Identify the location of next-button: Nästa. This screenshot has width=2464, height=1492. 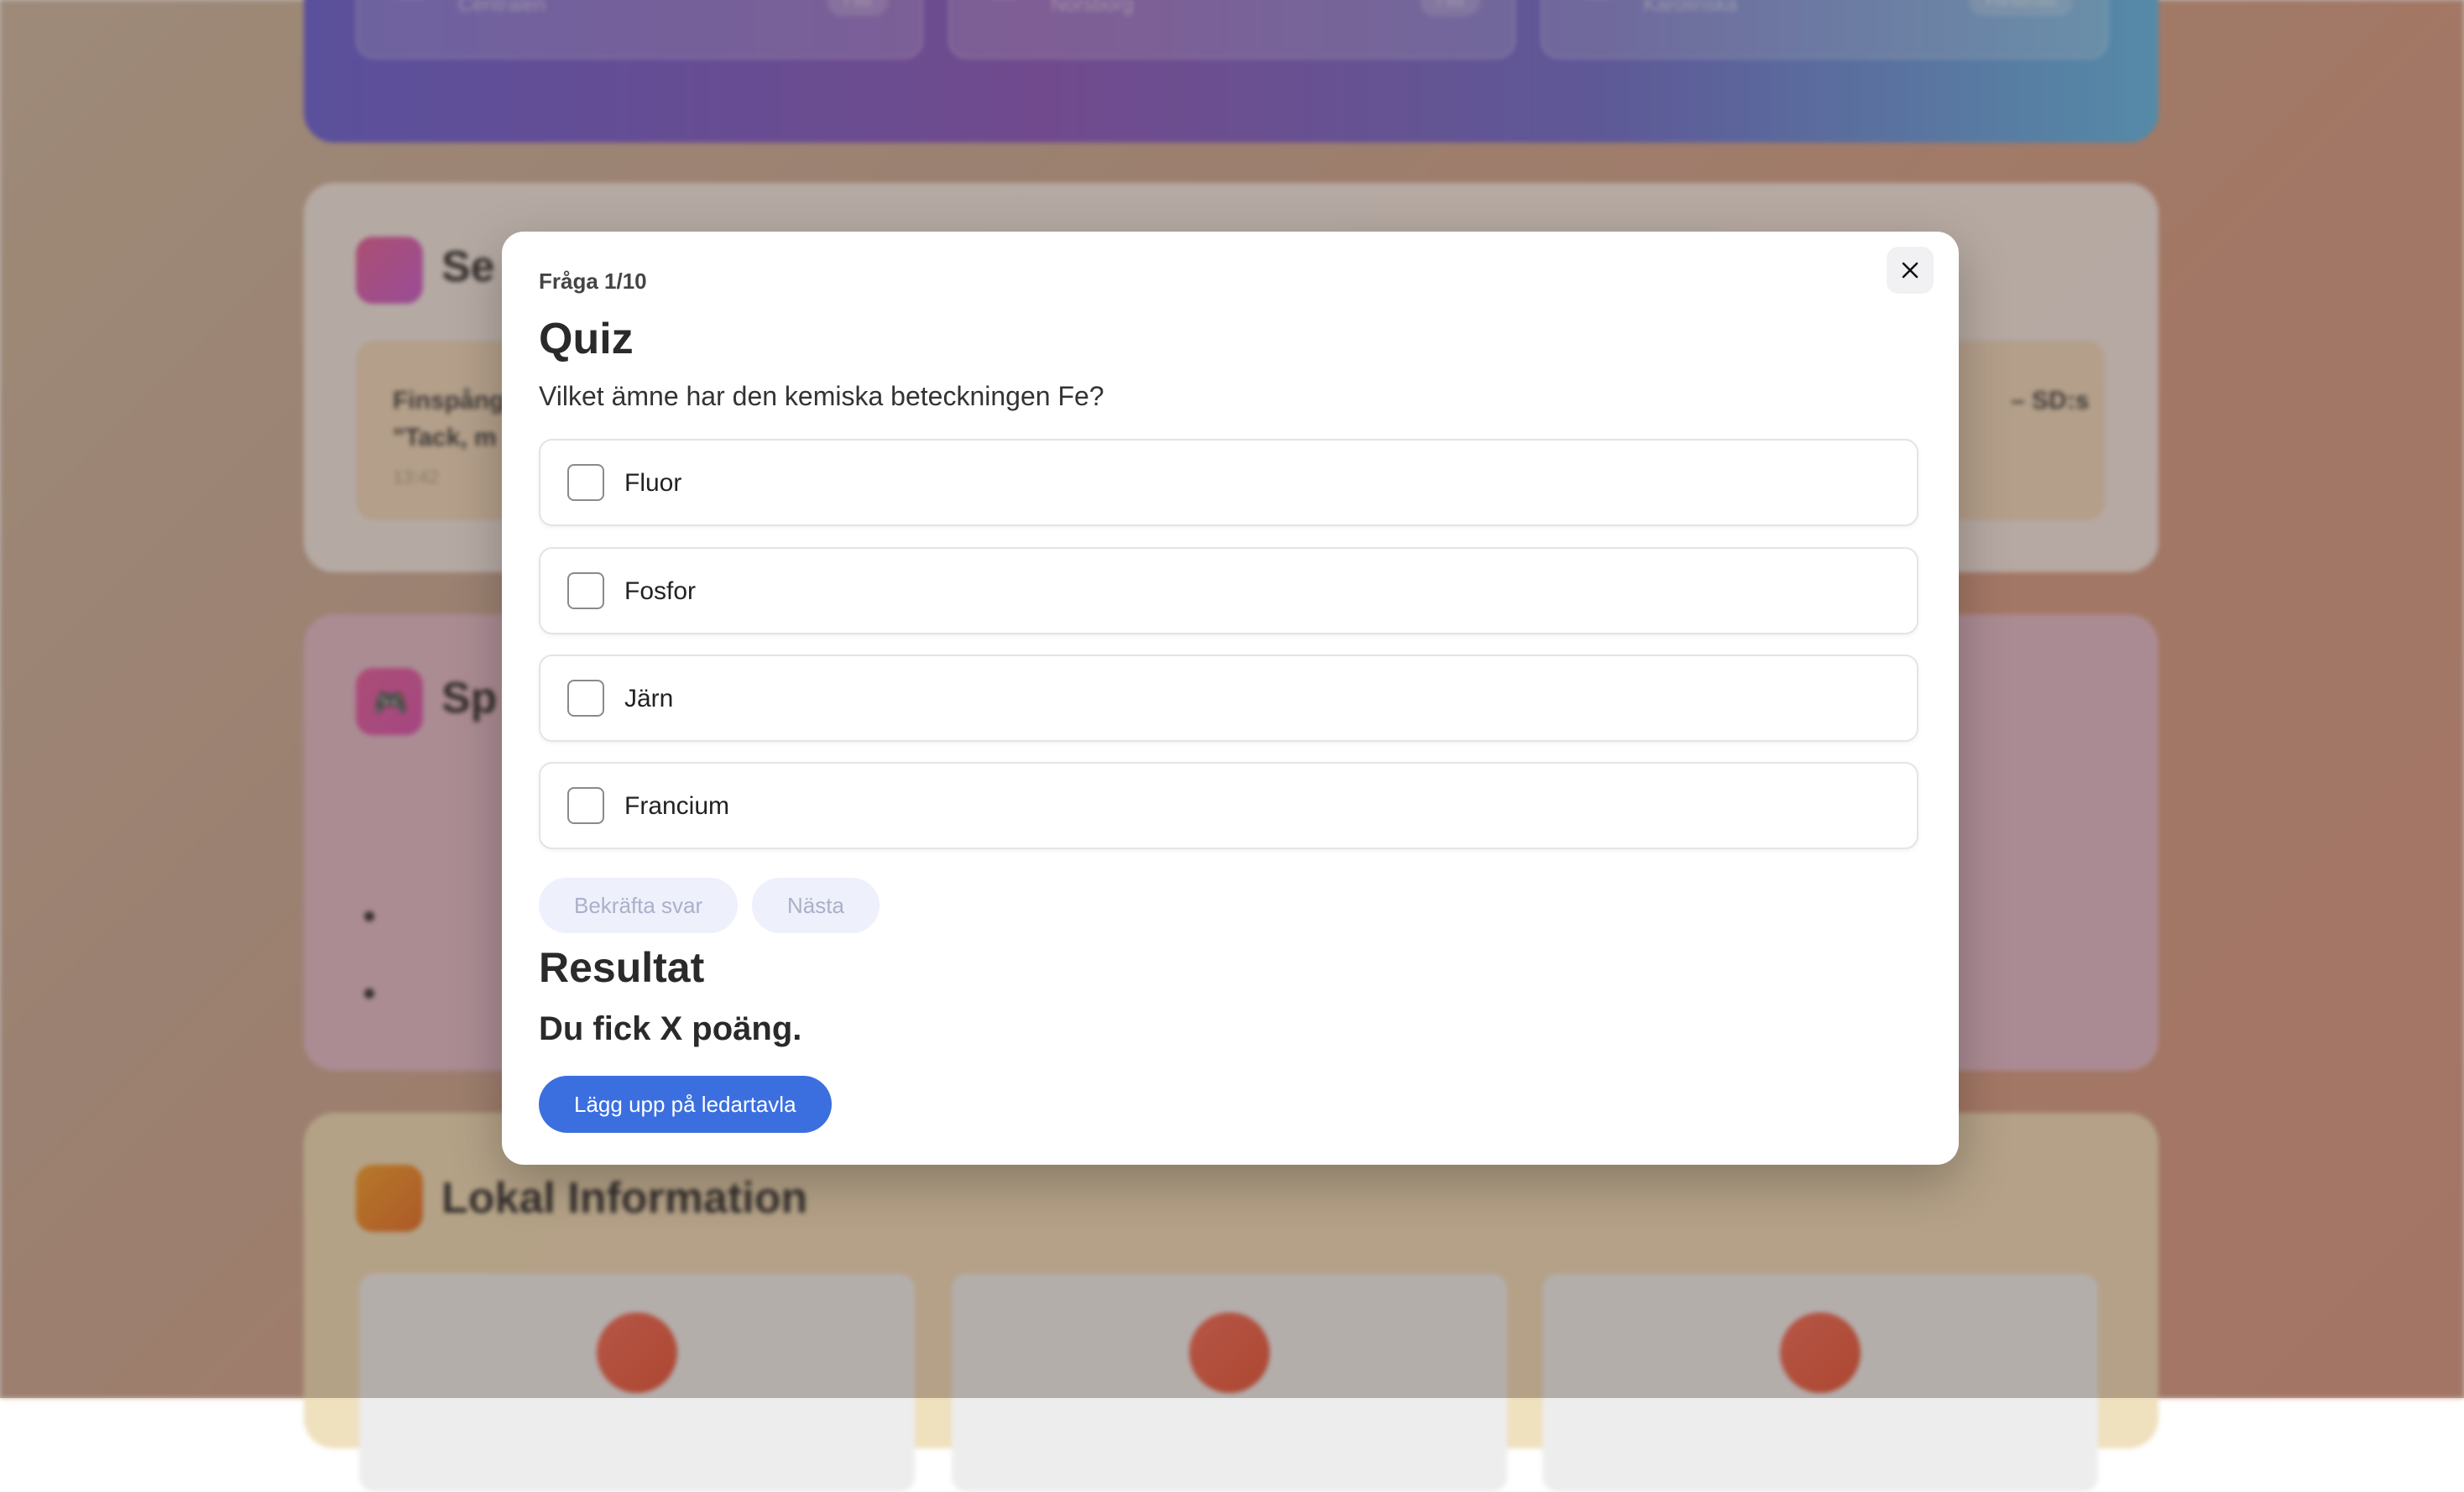
(816, 906).